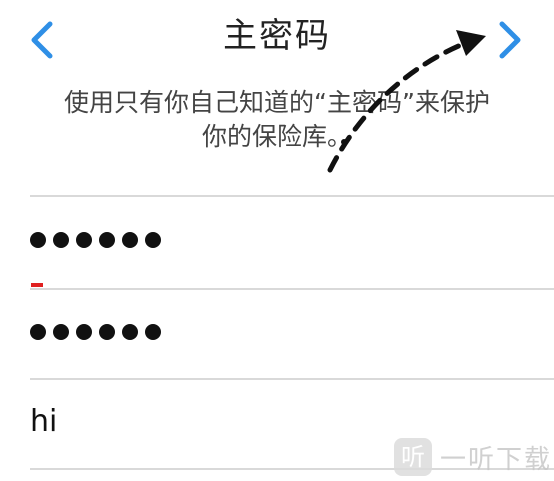  What do you see at coordinates (277, 120) in the screenshot?
I see `description-text: 使用只有你自己知道的“主密码”来保护 你的保险库。` at bounding box center [277, 120].